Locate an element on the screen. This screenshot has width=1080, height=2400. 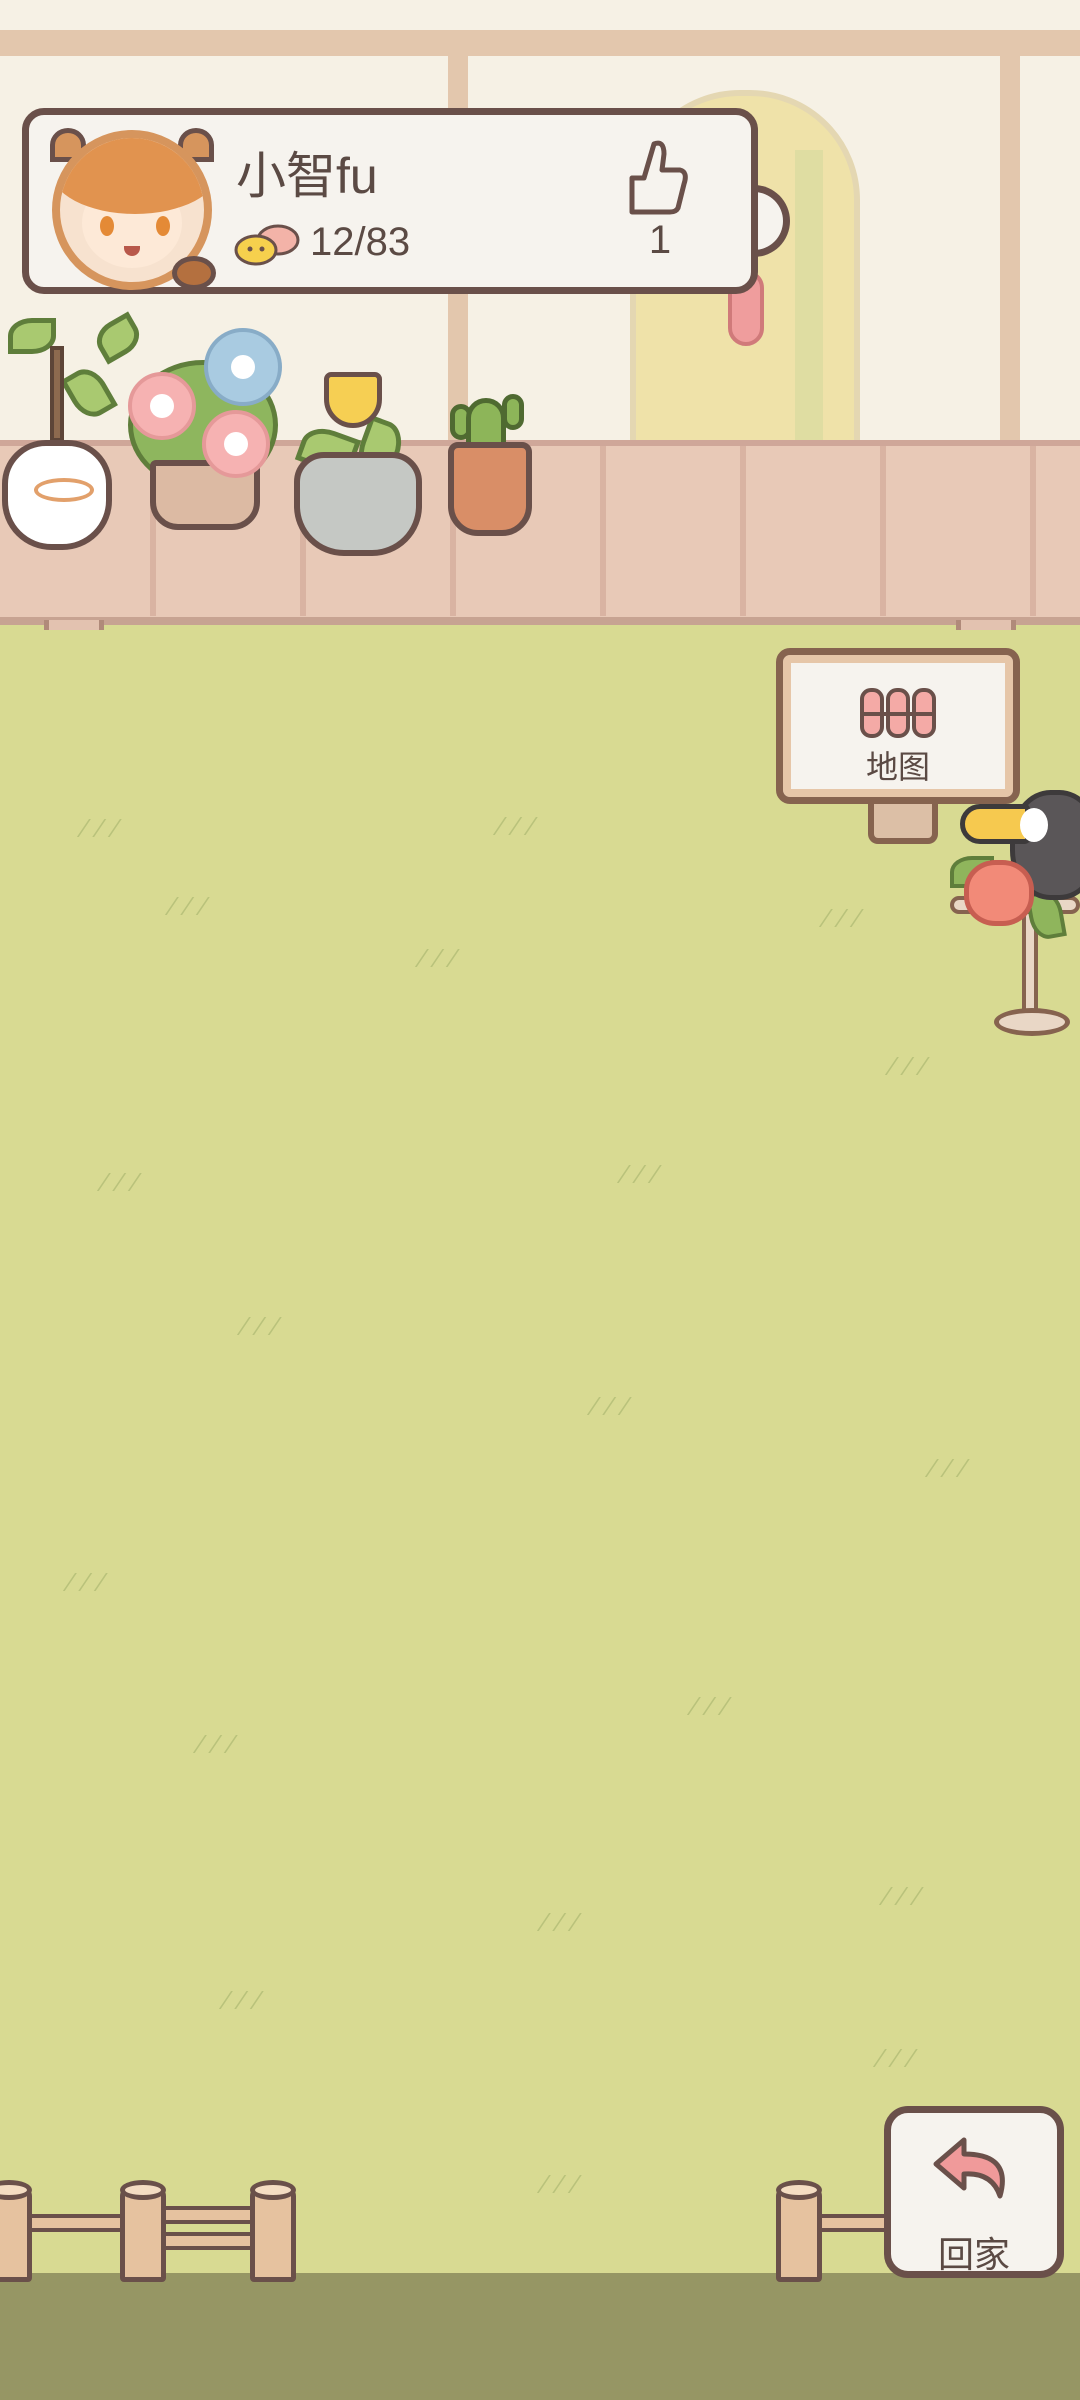
plant-leaf is located at coordinates (32, 336).